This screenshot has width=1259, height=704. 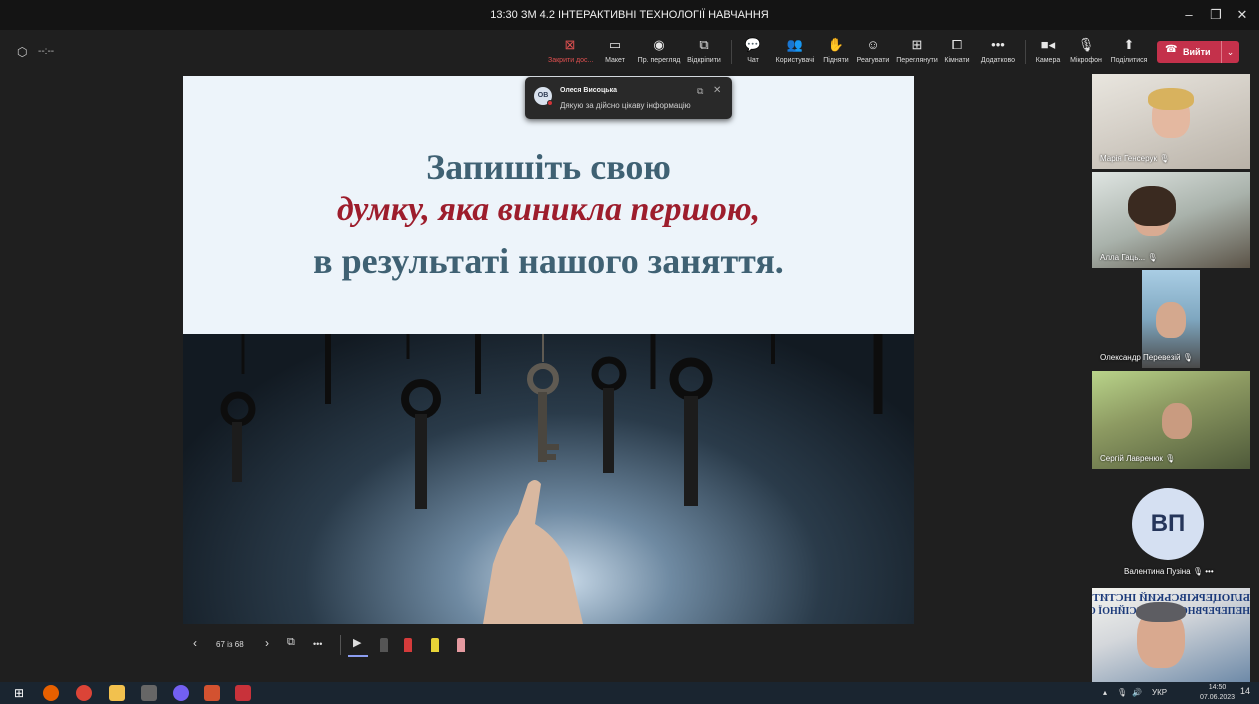 What do you see at coordinates (435, 645) in the screenshot?
I see `highlighter-icon` at bounding box center [435, 645].